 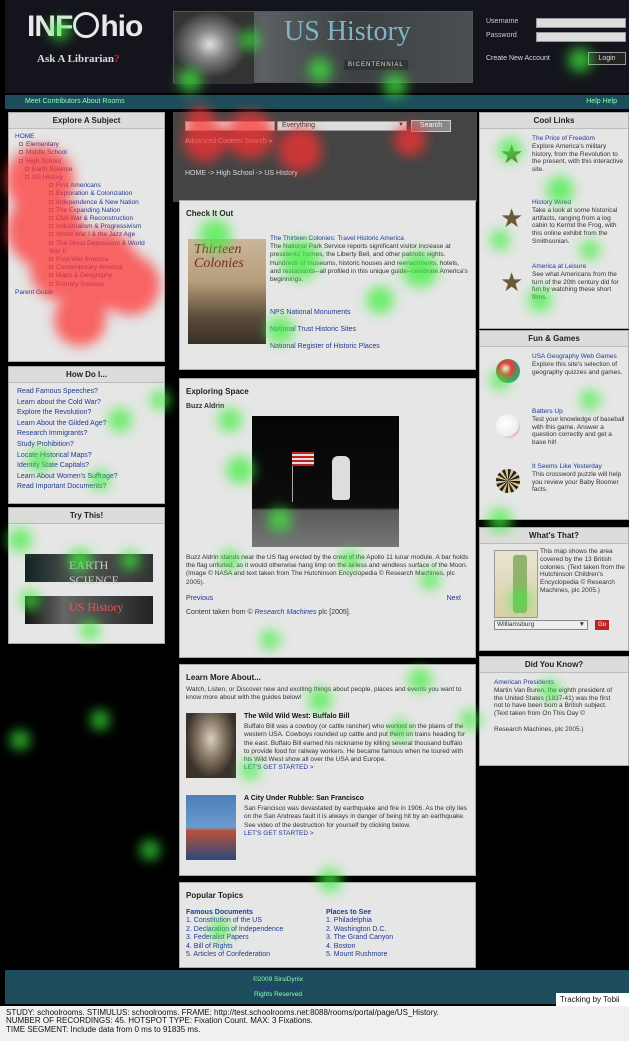 I want to click on fun-game-title: It Seems Like Yesterday, so click(x=567, y=466).